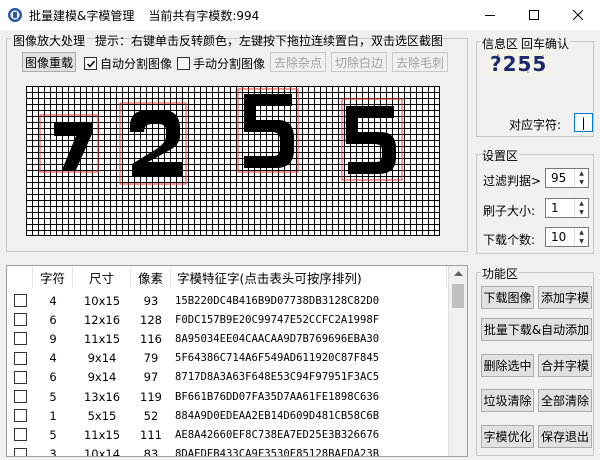  Describe the element at coordinates (183, 63) in the screenshot. I see `manual-split-check-box` at that location.